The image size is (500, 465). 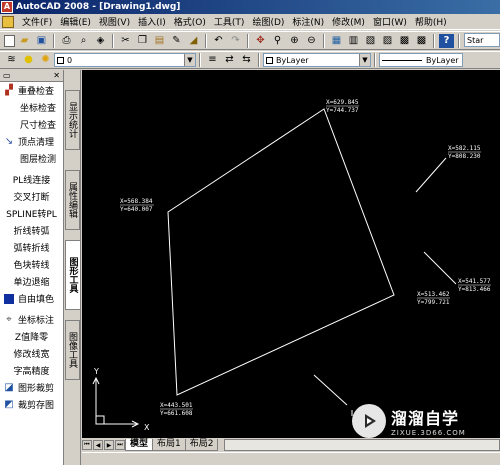 What do you see at coordinates (193, 41) in the screenshot?
I see `block-editor-icon: ◢` at bounding box center [193, 41].